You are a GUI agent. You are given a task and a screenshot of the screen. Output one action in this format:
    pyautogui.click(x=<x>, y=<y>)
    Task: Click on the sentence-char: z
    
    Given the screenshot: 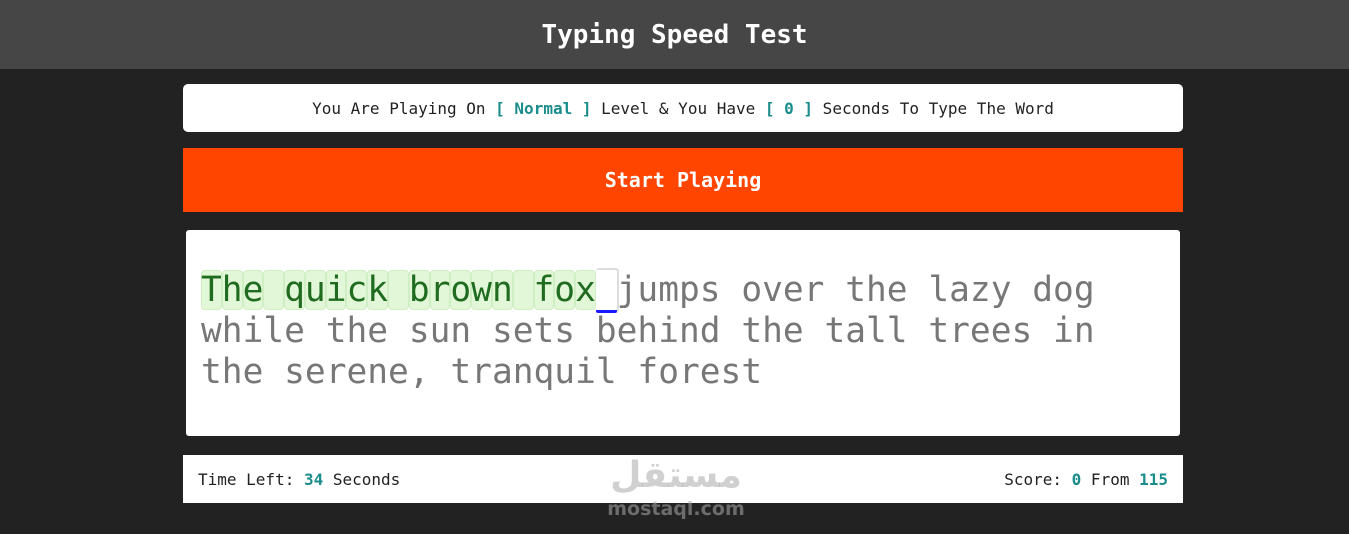 What is the action you would take?
    pyautogui.click(x=980, y=290)
    